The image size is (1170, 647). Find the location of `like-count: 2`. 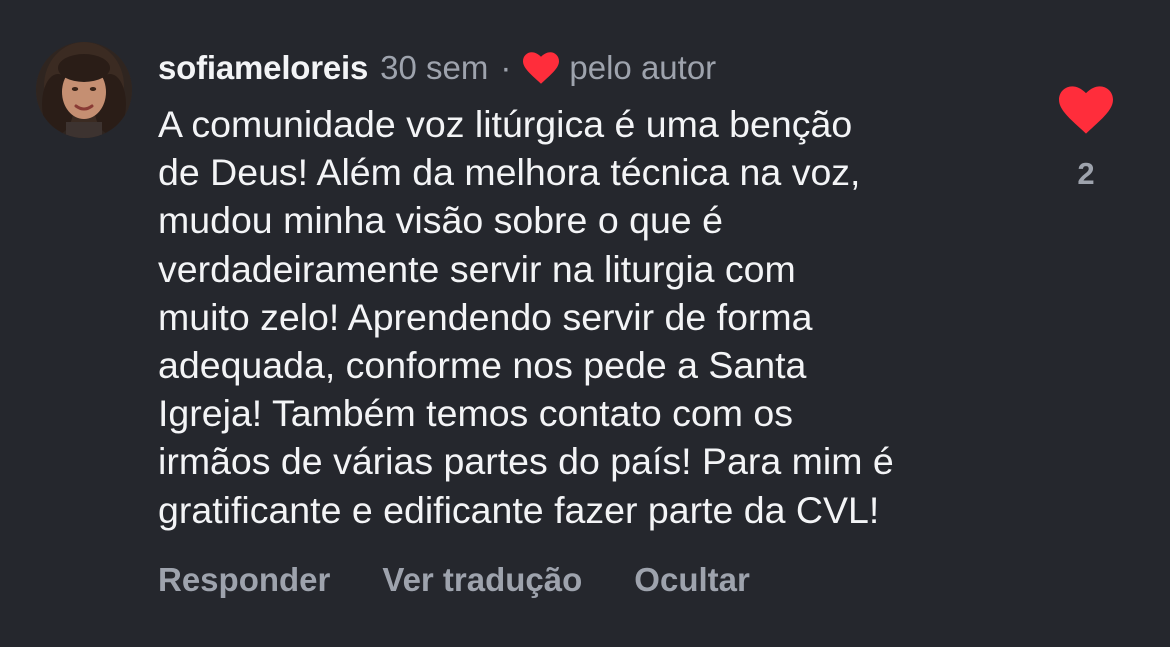

like-count: 2 is located at coordinates (1086, 173).